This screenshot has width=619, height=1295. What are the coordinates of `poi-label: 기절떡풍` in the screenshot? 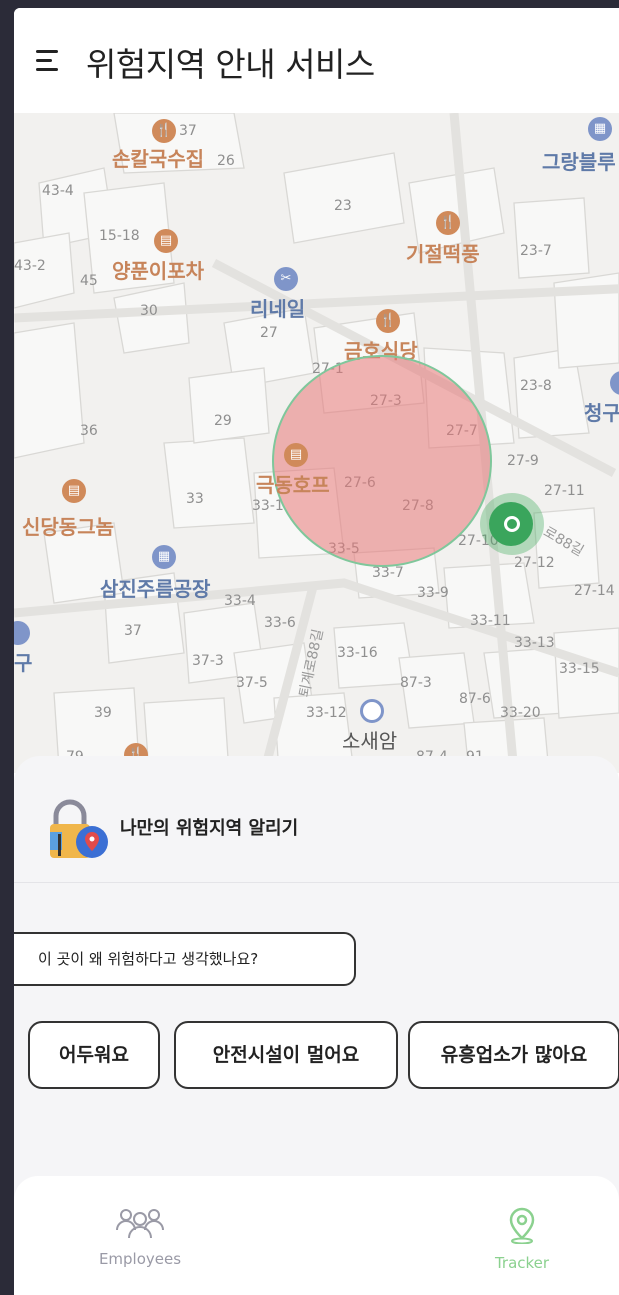 It's located at (443, 254).